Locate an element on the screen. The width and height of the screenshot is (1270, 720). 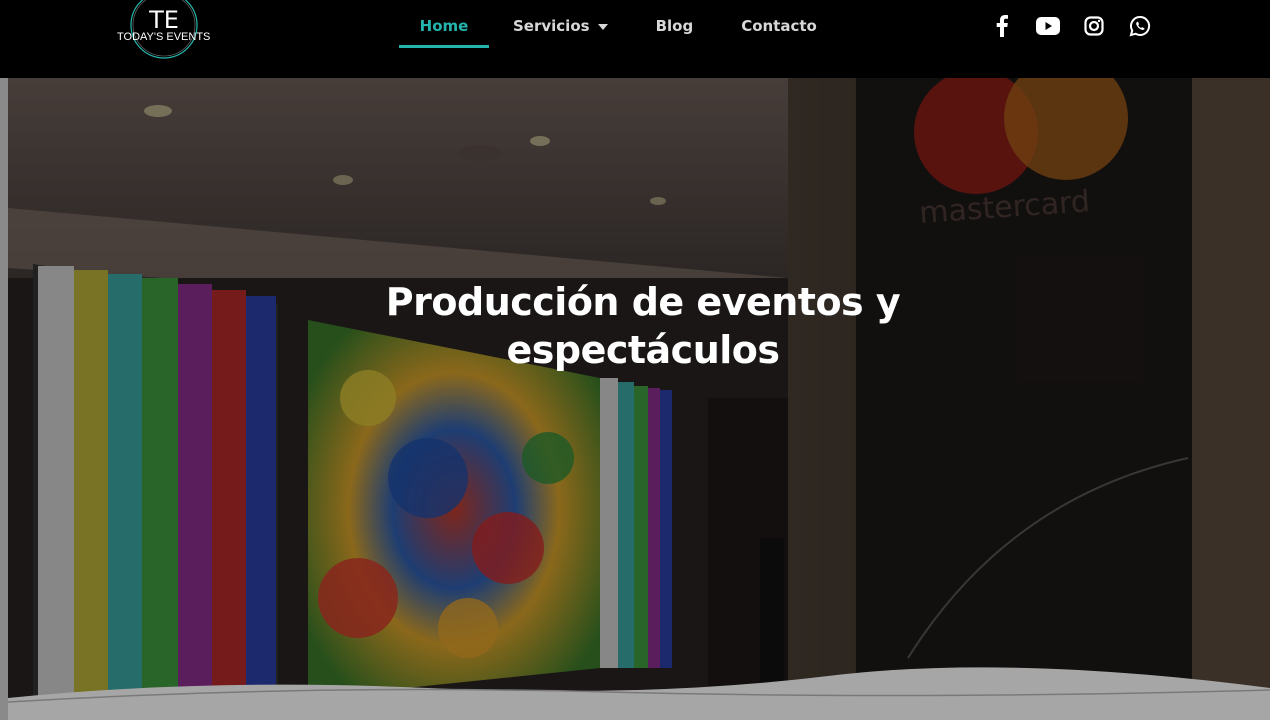
hero-title-line1: Producción de eventos y is located at coordinates (643, 302).